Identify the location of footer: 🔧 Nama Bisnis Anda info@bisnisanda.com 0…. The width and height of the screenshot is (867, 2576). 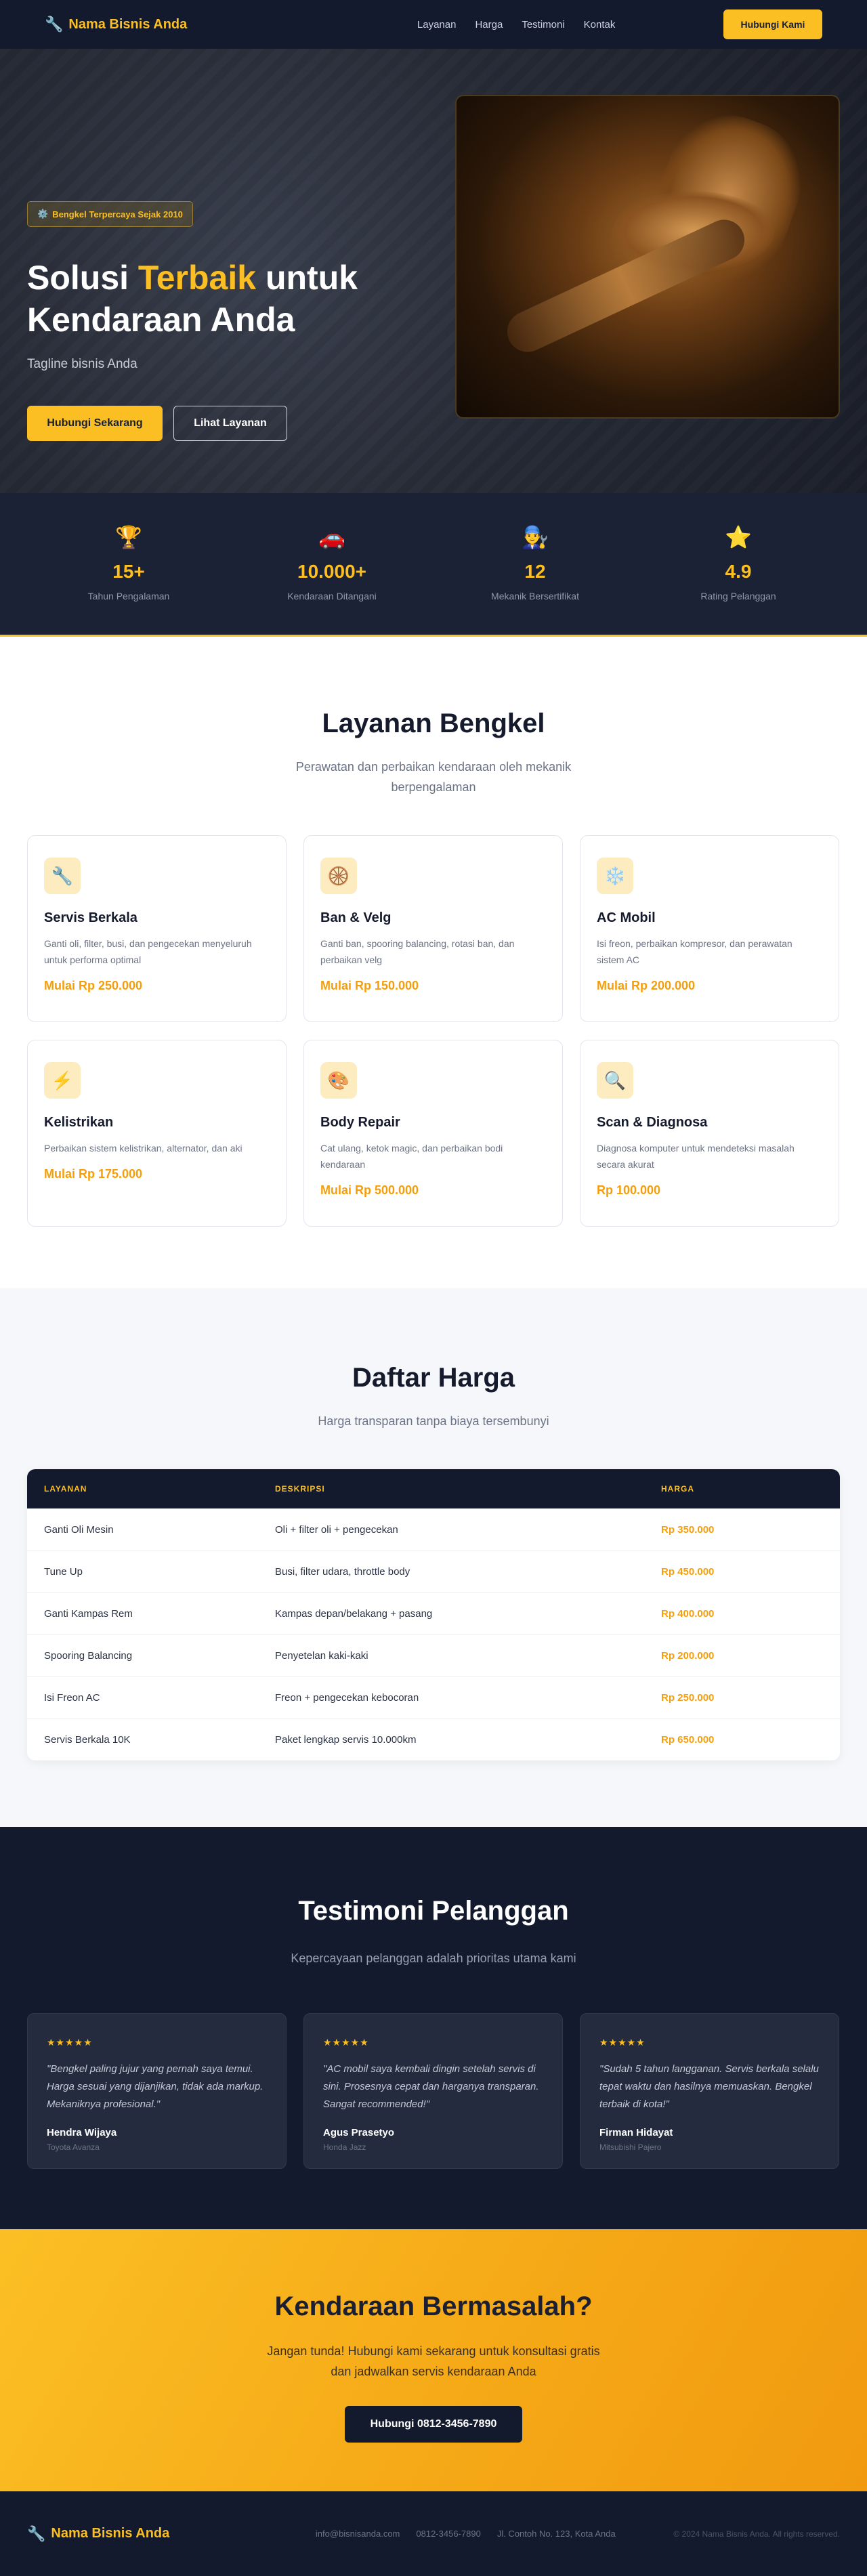
(433, 2533).